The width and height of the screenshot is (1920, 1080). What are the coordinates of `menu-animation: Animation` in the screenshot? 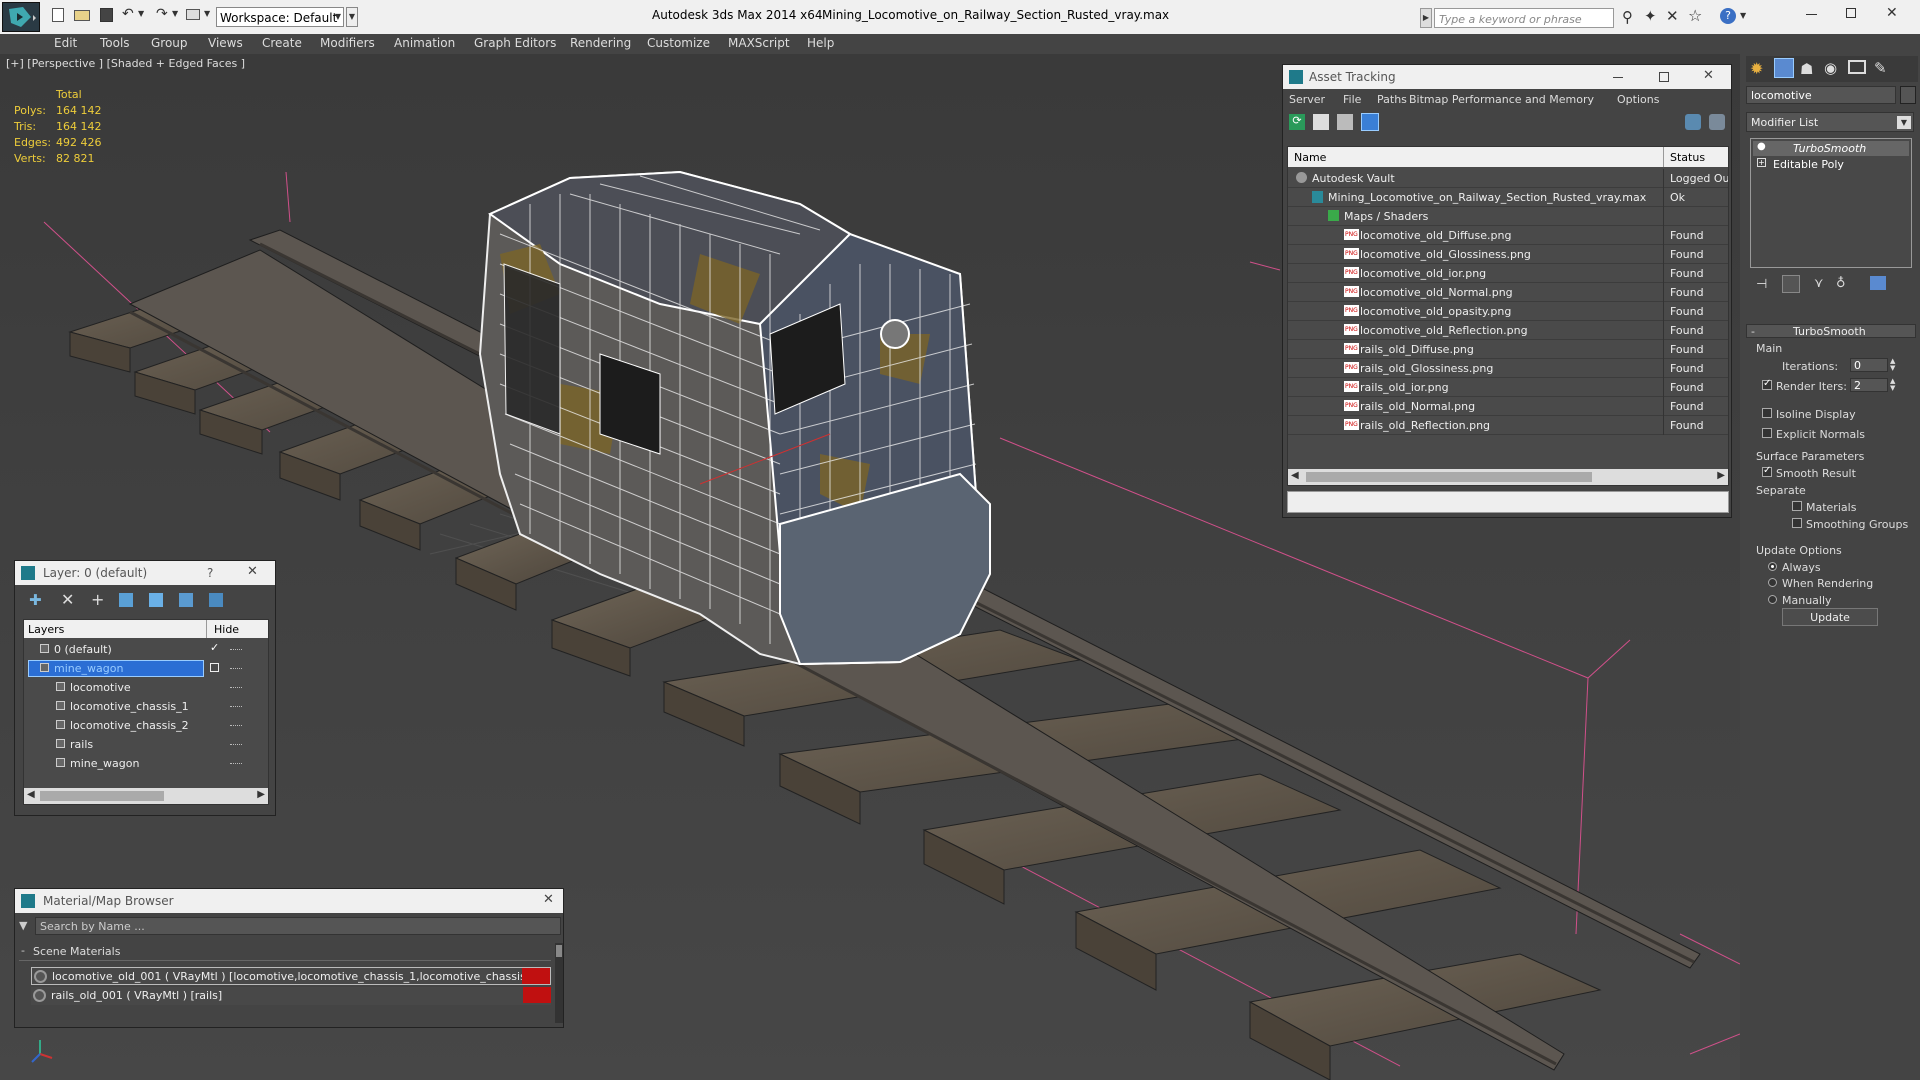 It's located at (424, 43).